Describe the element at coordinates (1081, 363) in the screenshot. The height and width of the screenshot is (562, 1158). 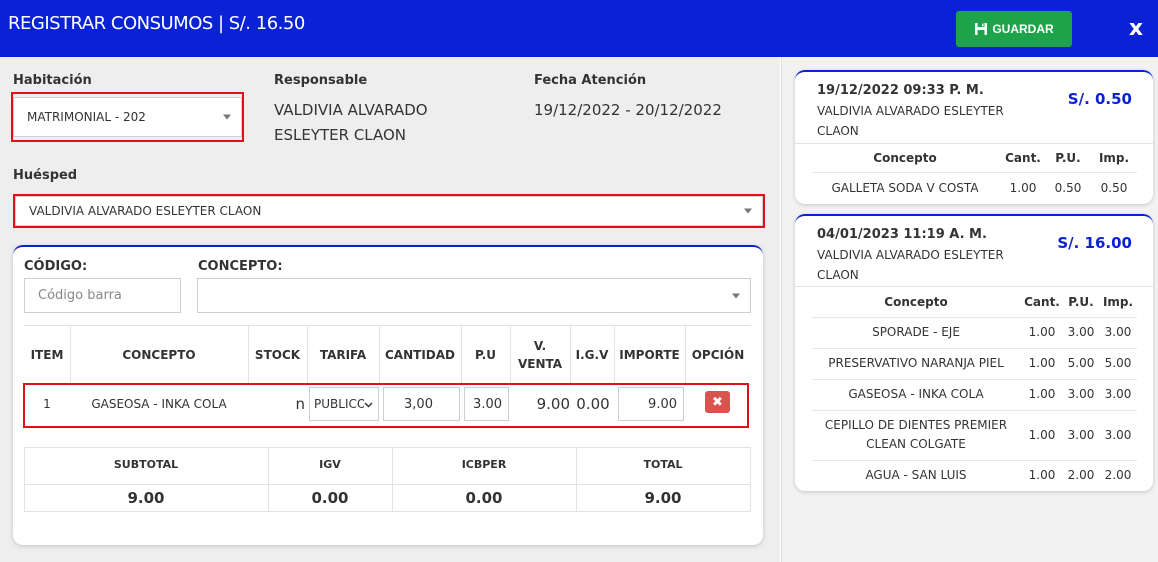
I see `history-item-pu: 5.00` at that location.